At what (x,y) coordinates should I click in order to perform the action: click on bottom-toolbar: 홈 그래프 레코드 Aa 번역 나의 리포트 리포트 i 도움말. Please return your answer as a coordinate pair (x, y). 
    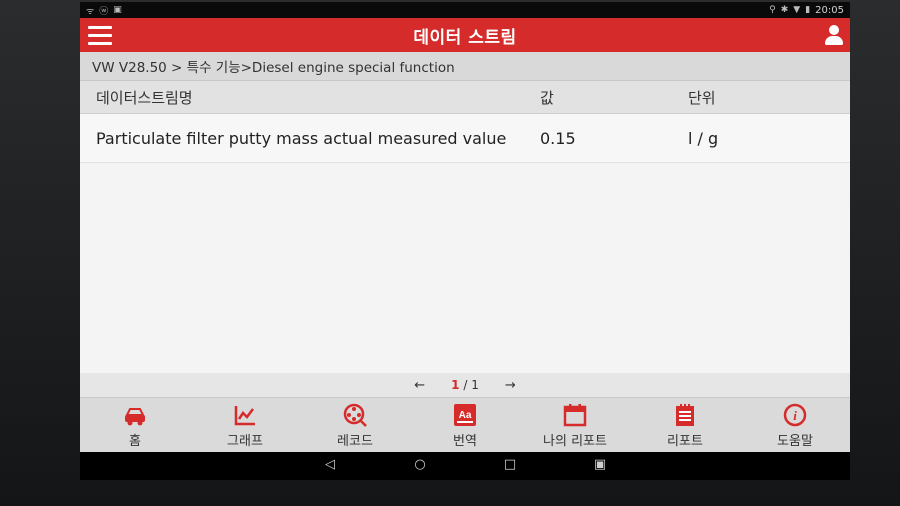
    Looking at the image, I should click on (465, 424).